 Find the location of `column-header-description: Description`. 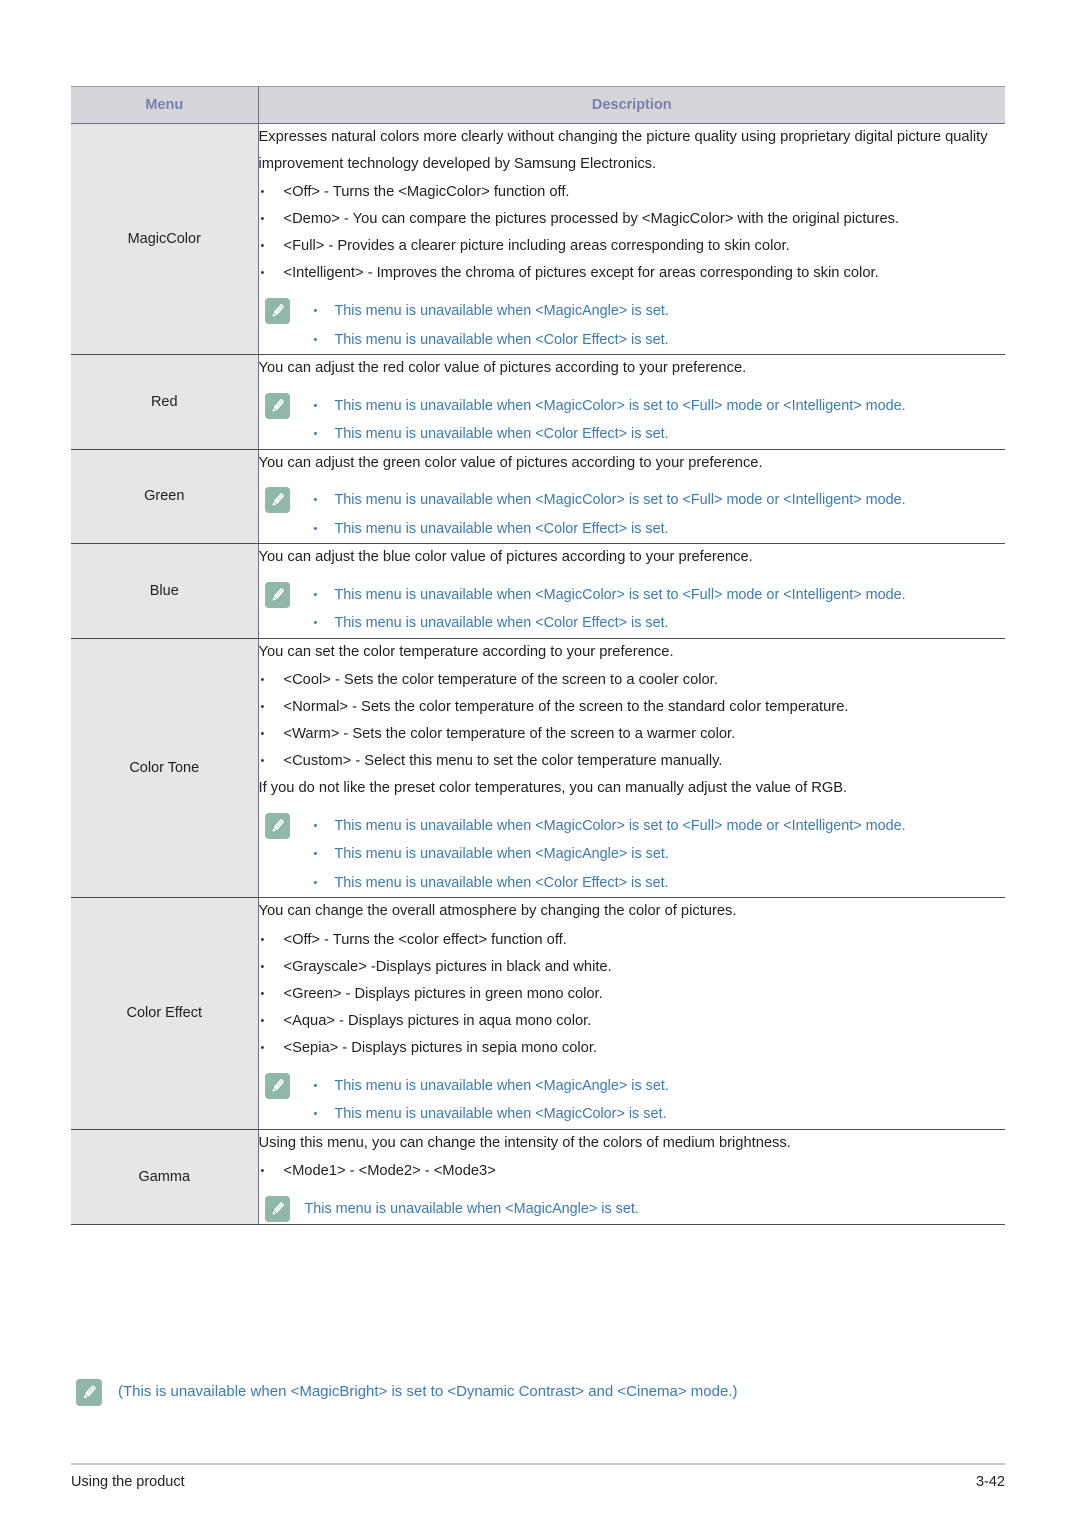

column-header-description: Description is located at coordinates (631, 105).